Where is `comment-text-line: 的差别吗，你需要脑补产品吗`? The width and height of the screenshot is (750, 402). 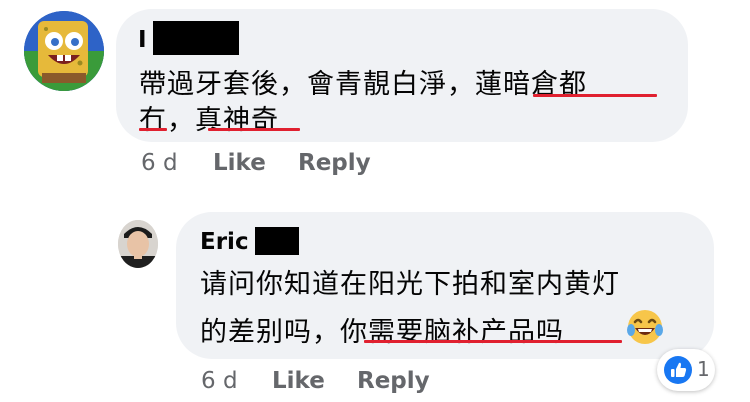
comment-text-line: 的差别吗，你需要脑补产品吗 is located at coordinates (382, 332).